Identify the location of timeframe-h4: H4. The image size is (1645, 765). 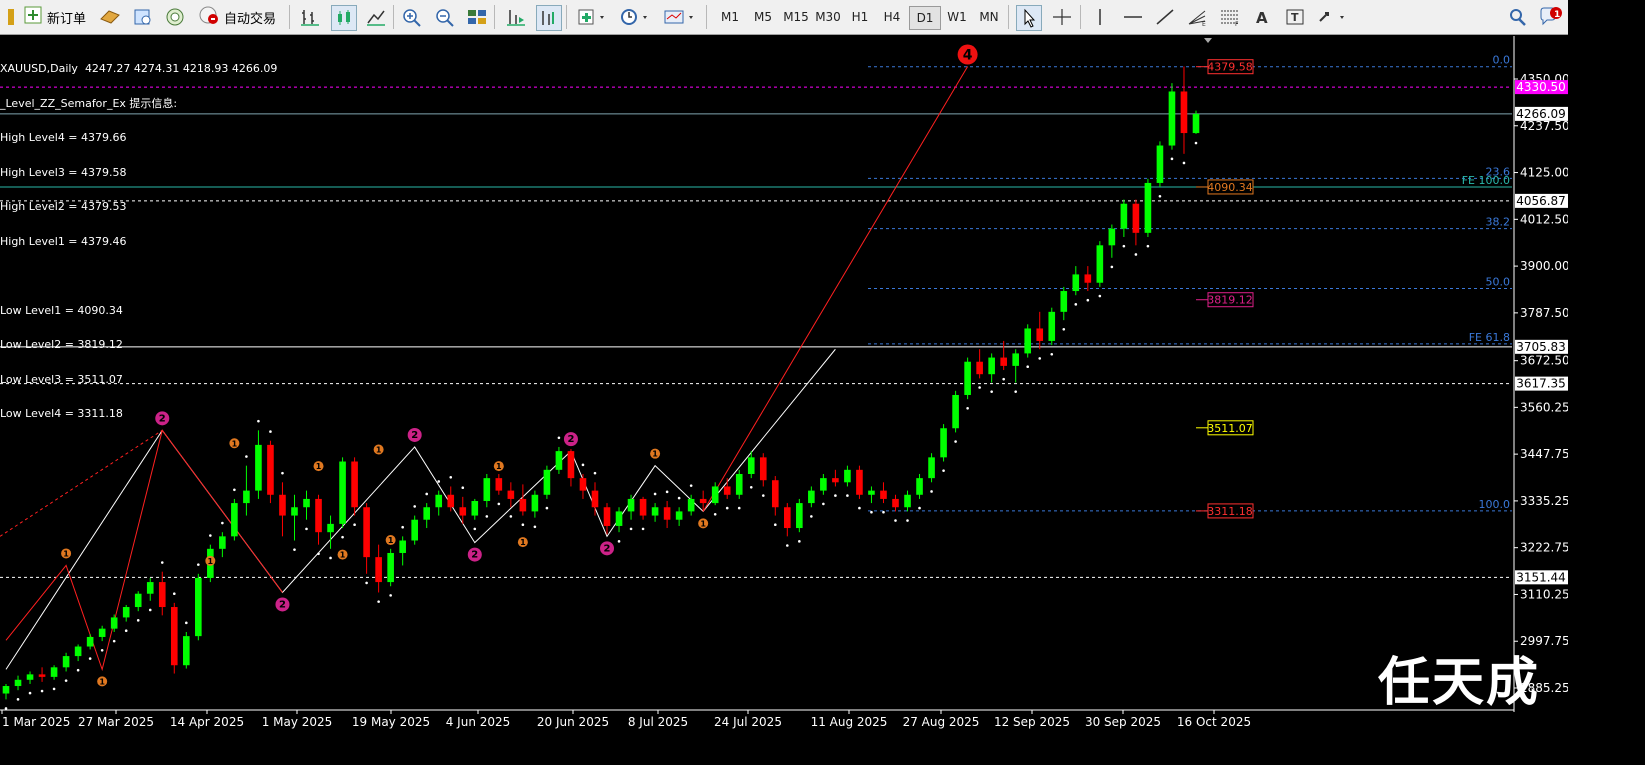
(892, 17).